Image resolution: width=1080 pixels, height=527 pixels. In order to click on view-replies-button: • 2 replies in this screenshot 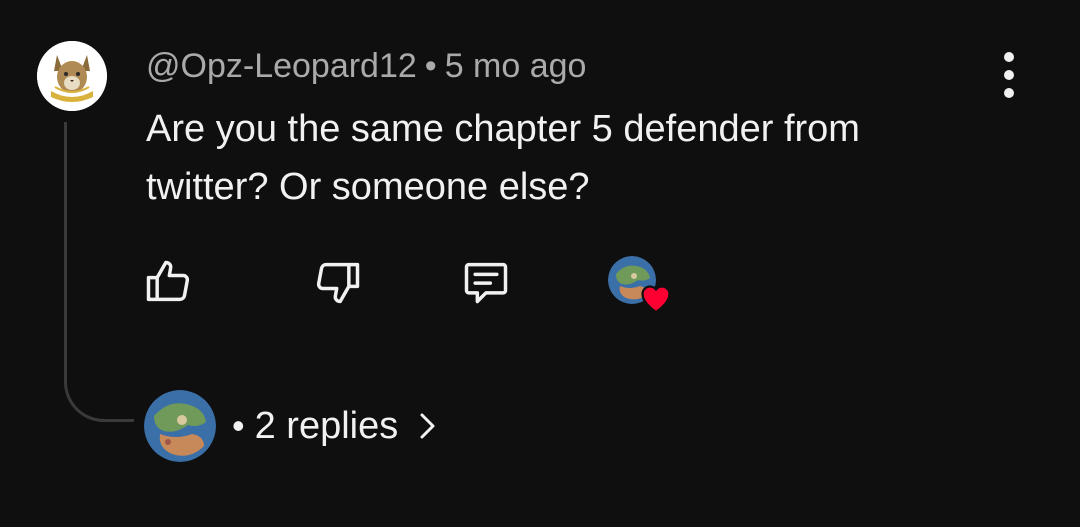, I will do `click(292, 426)`.